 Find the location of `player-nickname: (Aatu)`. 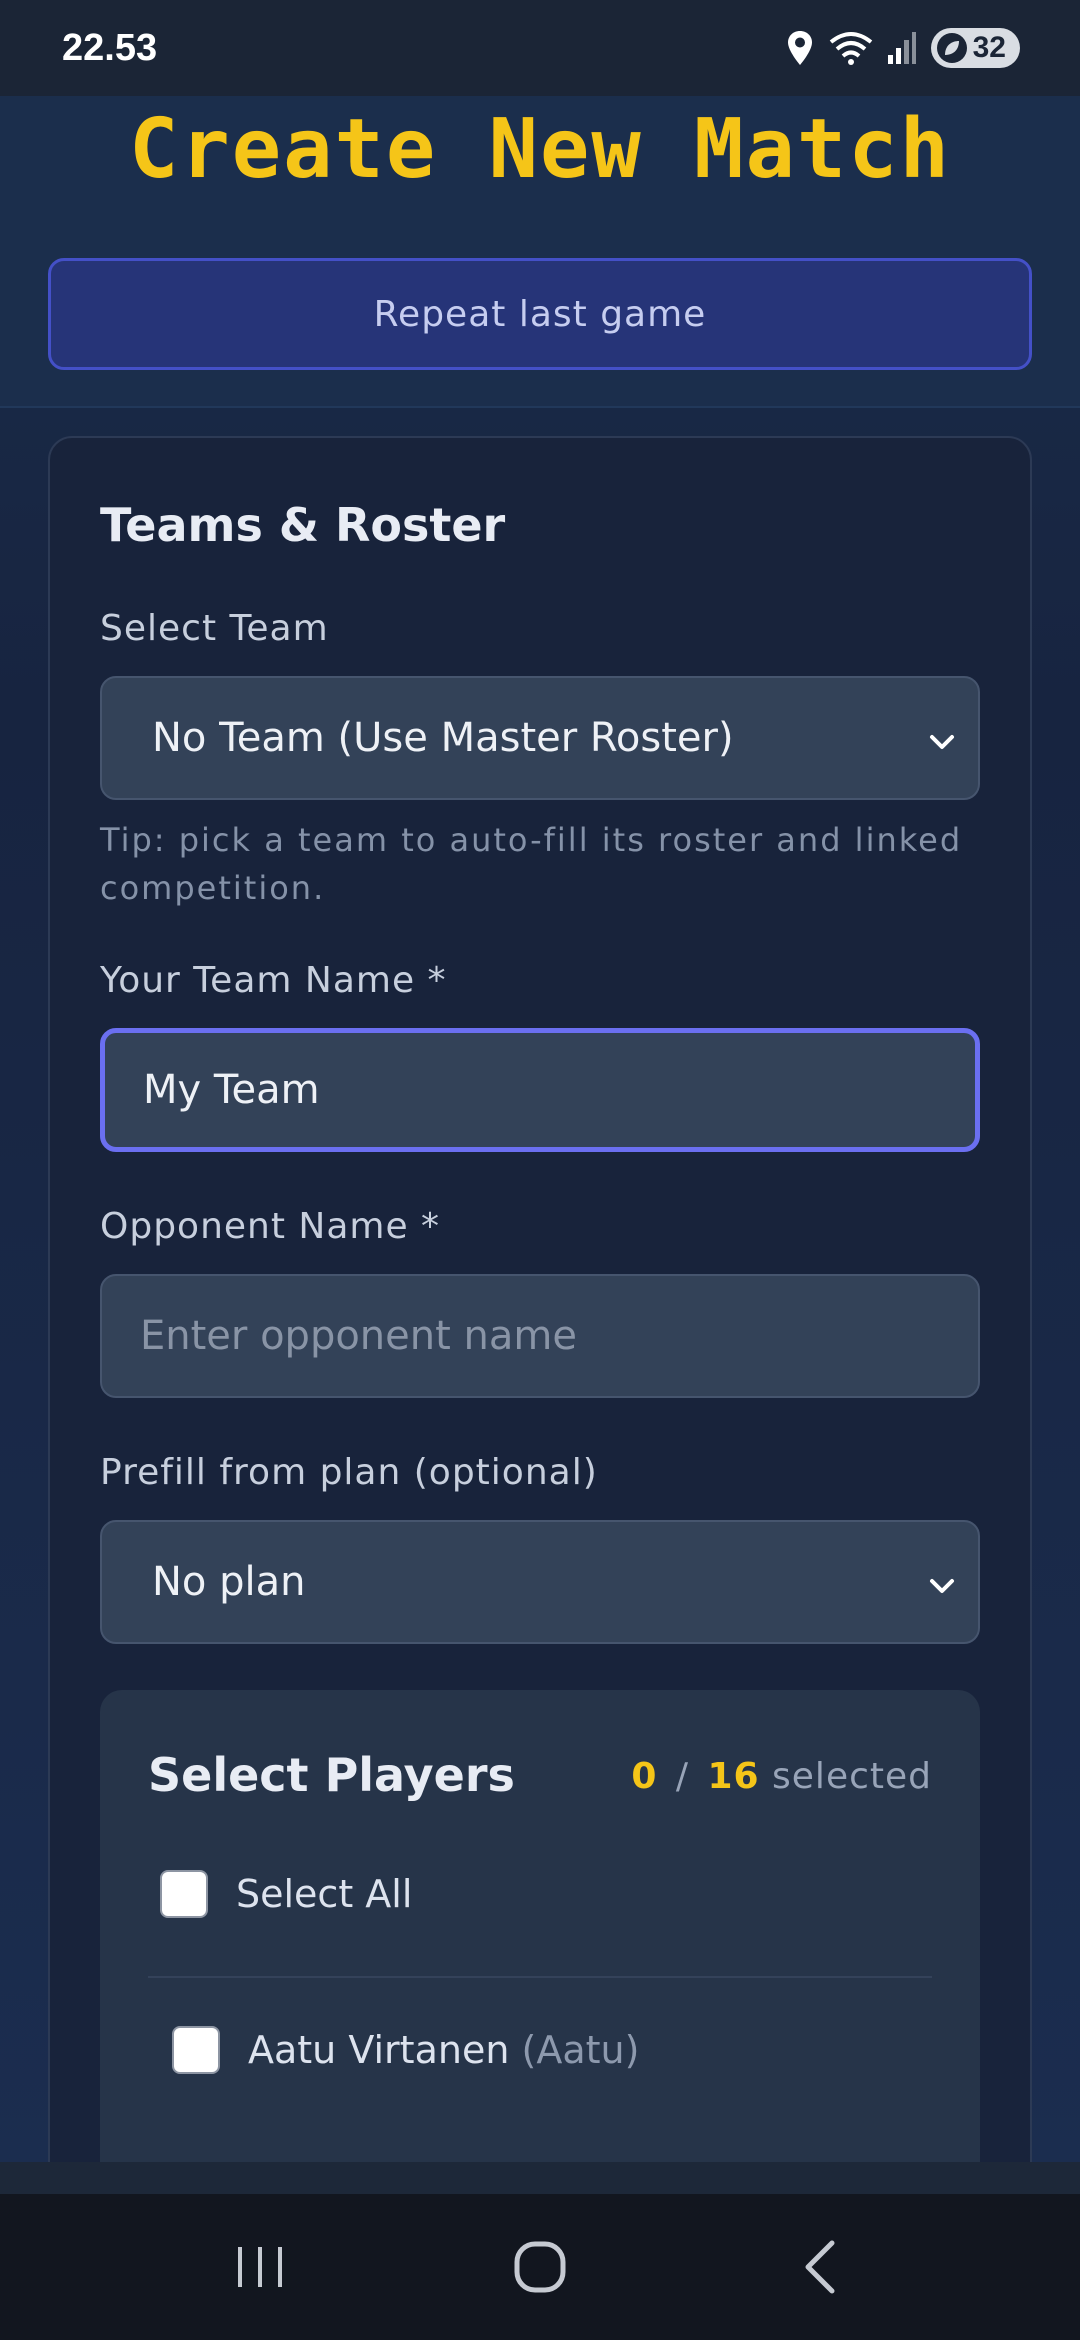

player-nickname: (Aatu) is located at coordinates (580, 2050).